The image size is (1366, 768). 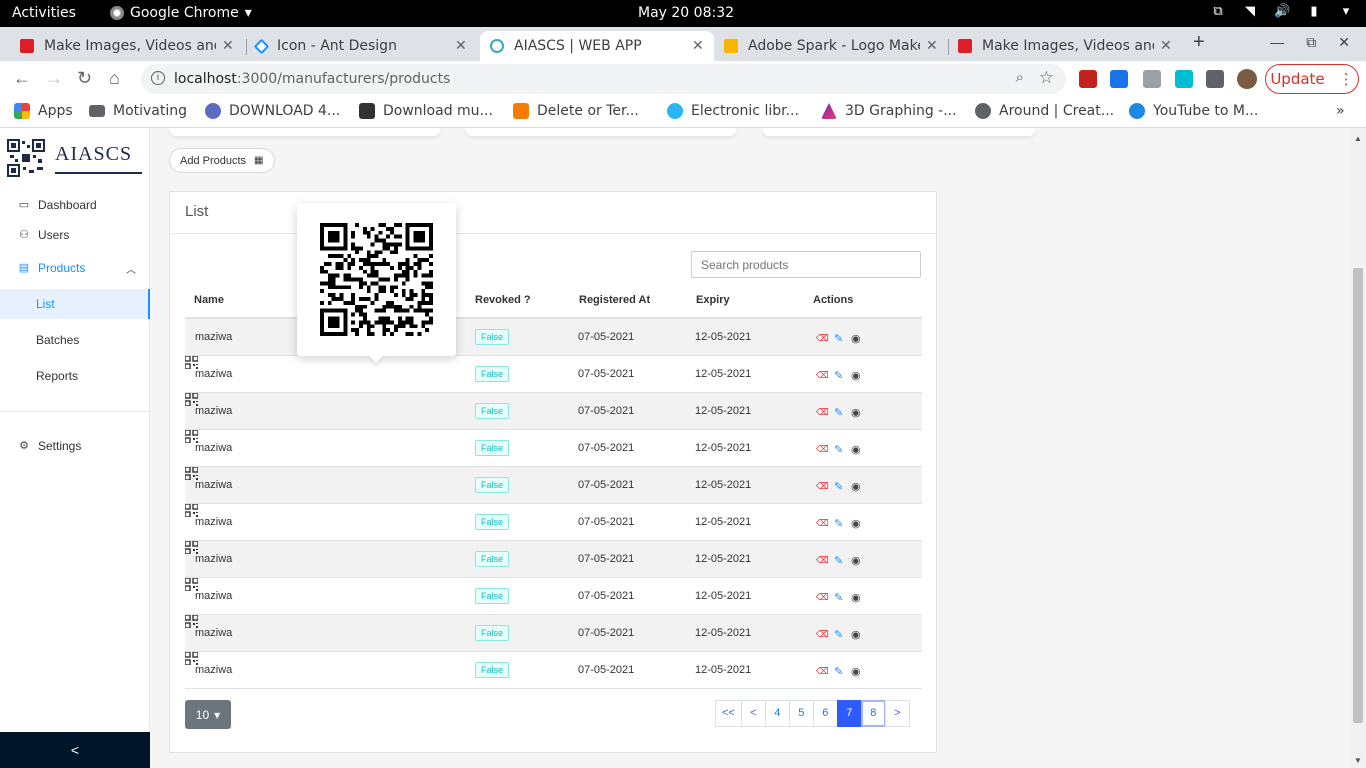 What do you see at coordinates (44, 13) in the screenshot?
I see `activities-button: Activities` at bounding box center [44, 13].